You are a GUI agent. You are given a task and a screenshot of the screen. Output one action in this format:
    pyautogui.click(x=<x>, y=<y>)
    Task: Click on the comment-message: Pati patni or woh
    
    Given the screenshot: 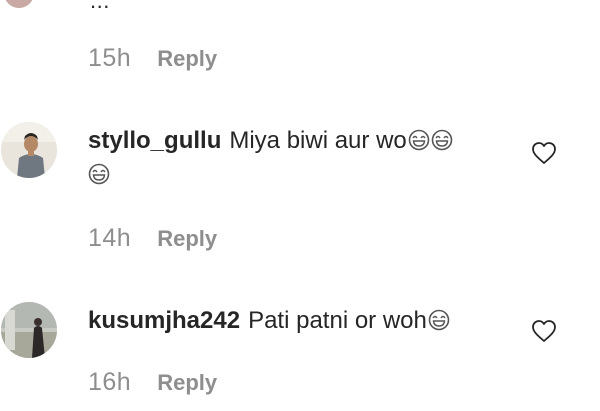 What is the action you would take?
    pyautogui.click(x=337, y=320)
    